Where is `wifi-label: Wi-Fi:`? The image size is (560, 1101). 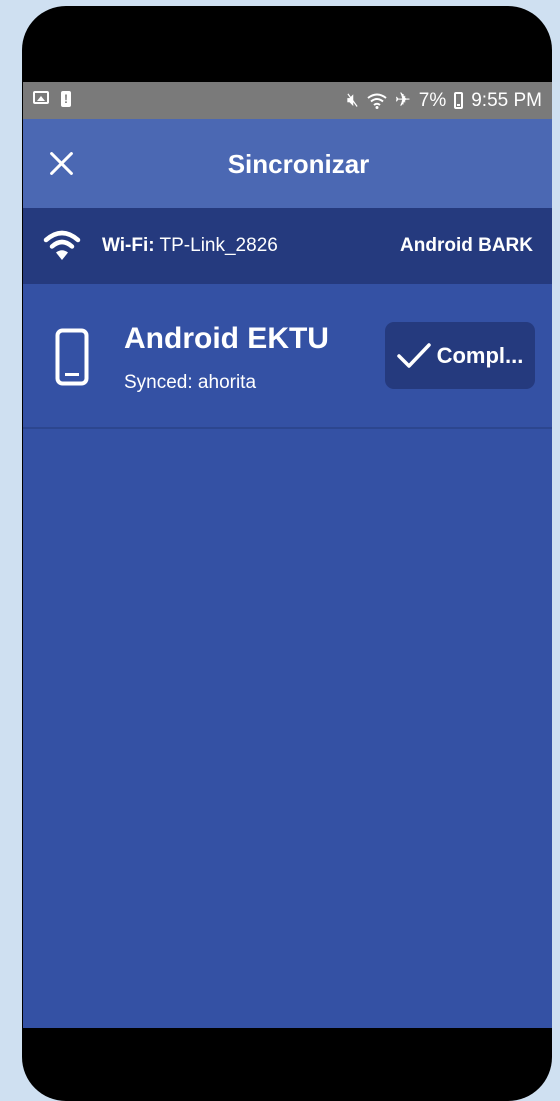 wifi-label: Wi-Fi: is located at coordinates (128, 245).